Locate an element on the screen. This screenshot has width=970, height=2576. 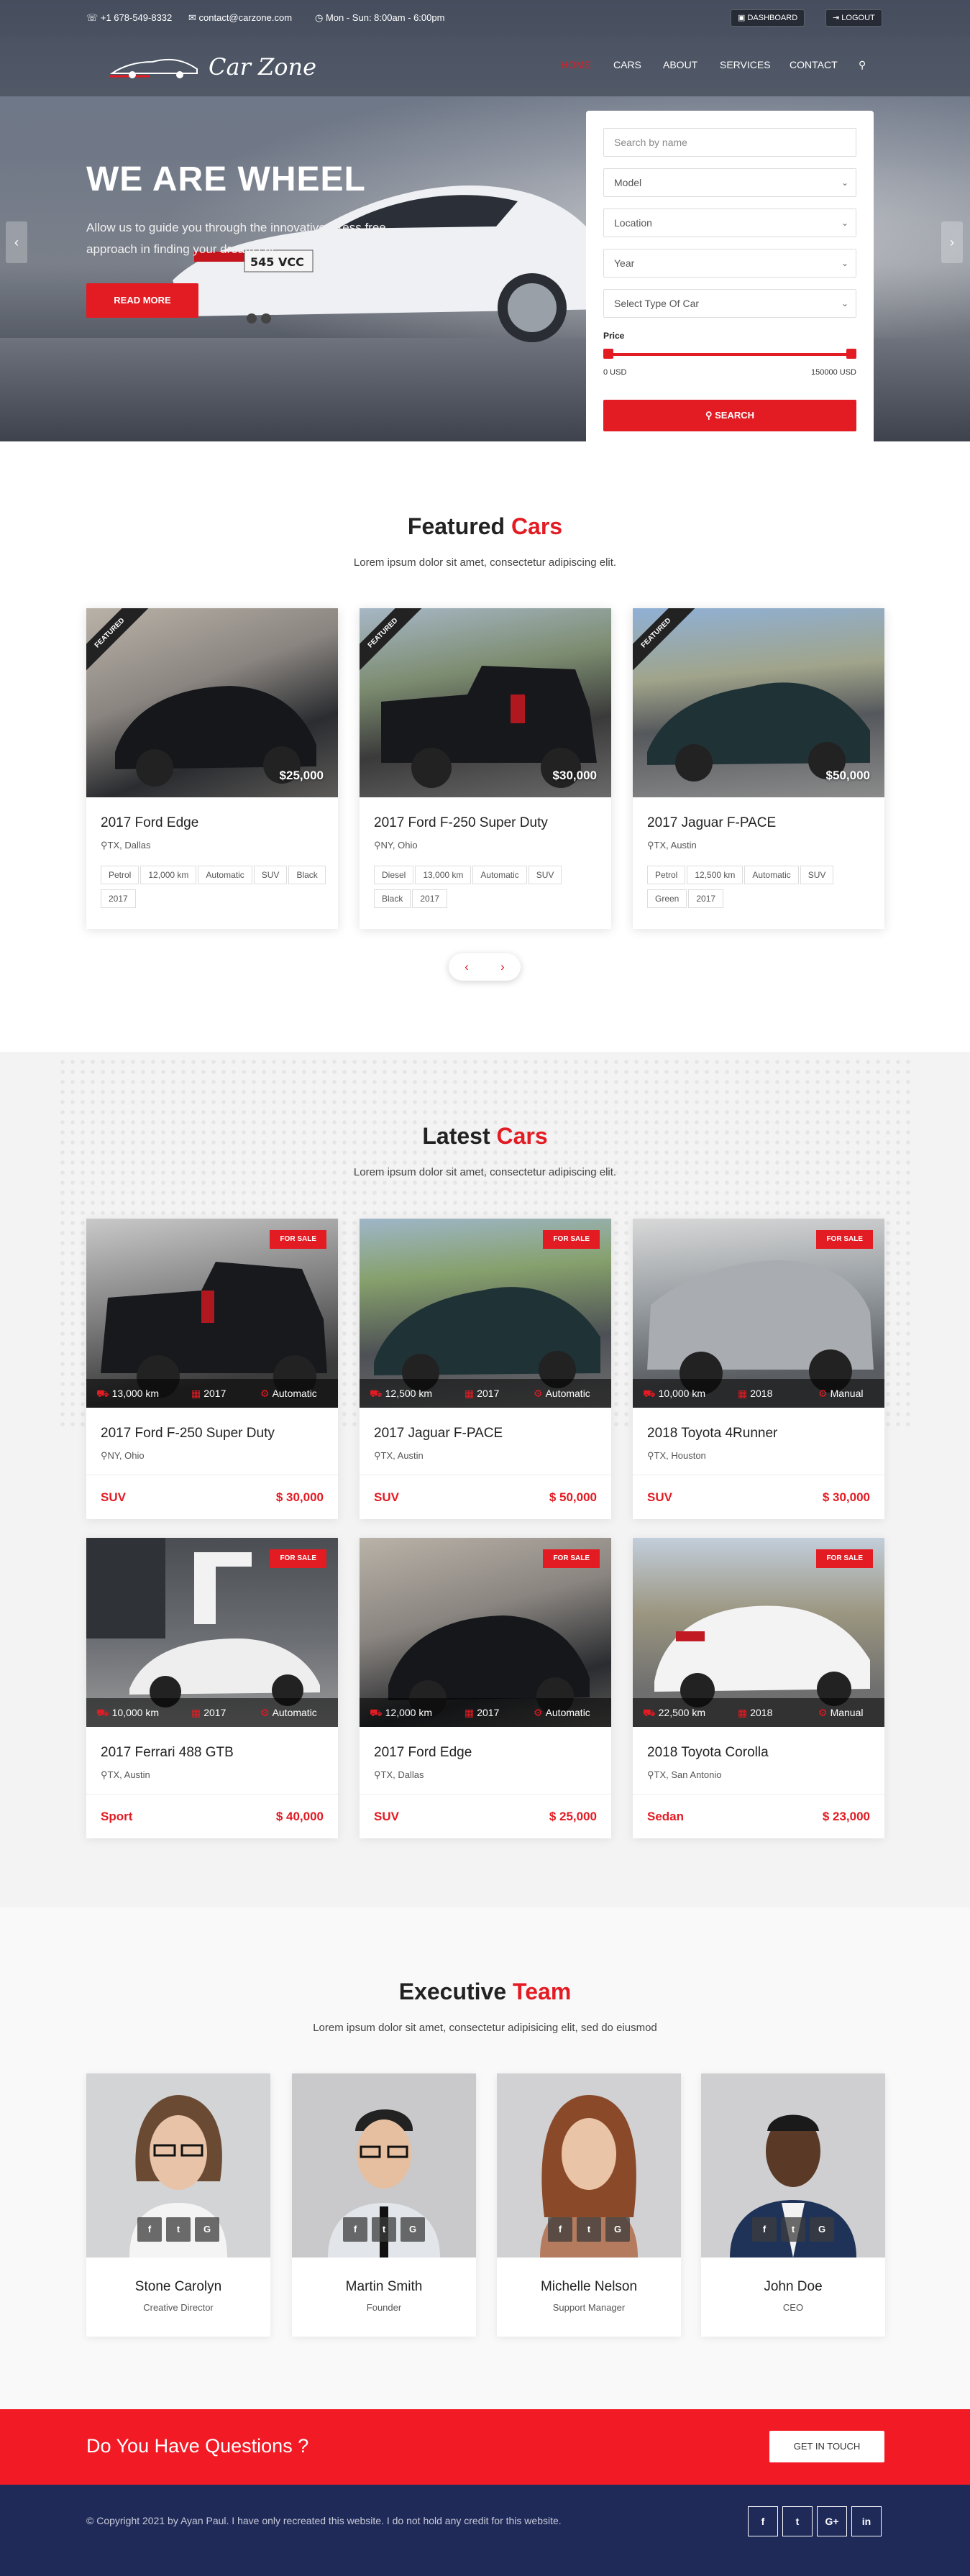
get-in-touch-button: GET IN TOUCH is located at coordinates (826, 2446).